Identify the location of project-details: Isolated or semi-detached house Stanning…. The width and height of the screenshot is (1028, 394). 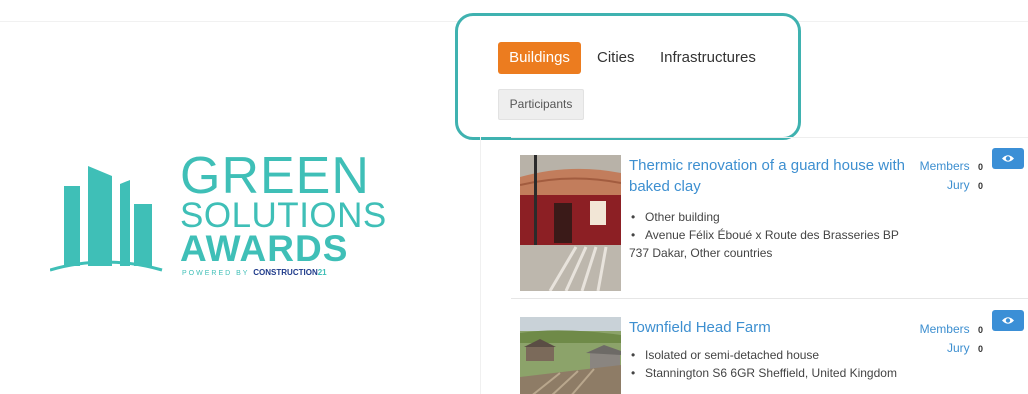
(763, 364).